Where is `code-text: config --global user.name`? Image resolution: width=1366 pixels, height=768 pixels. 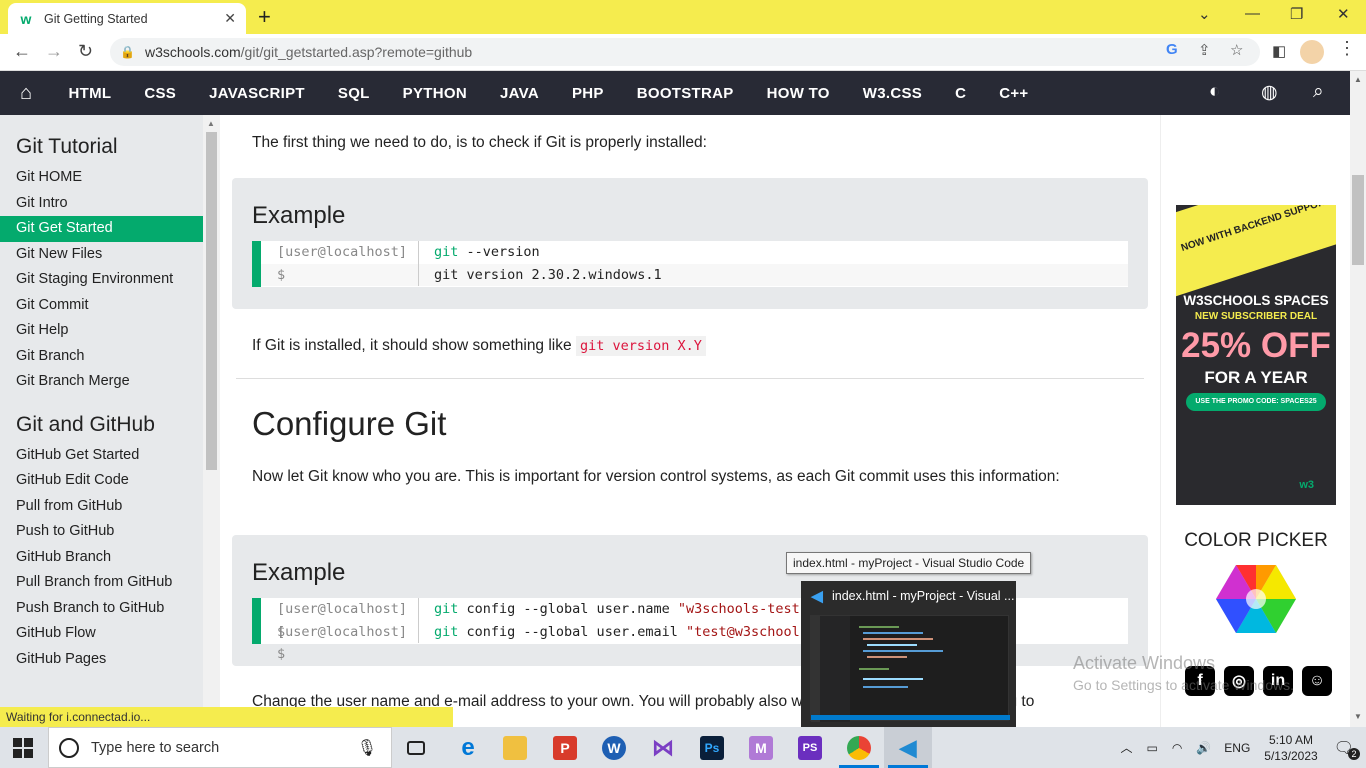 code-text: config --global user.name is located at coordinates (568, 609).